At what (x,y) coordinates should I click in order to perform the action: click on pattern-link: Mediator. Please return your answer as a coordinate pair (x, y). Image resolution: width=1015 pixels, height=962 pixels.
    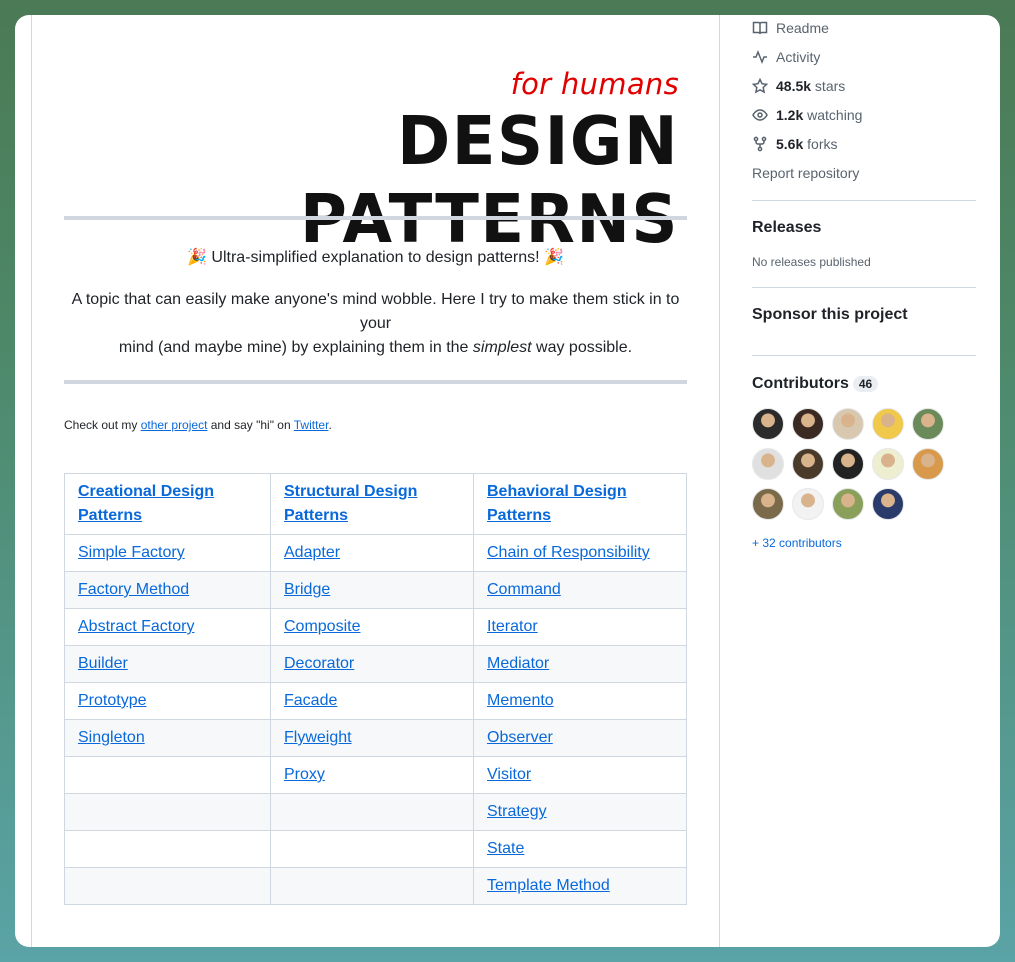
    Looking at the image, I should click on (518, 663).